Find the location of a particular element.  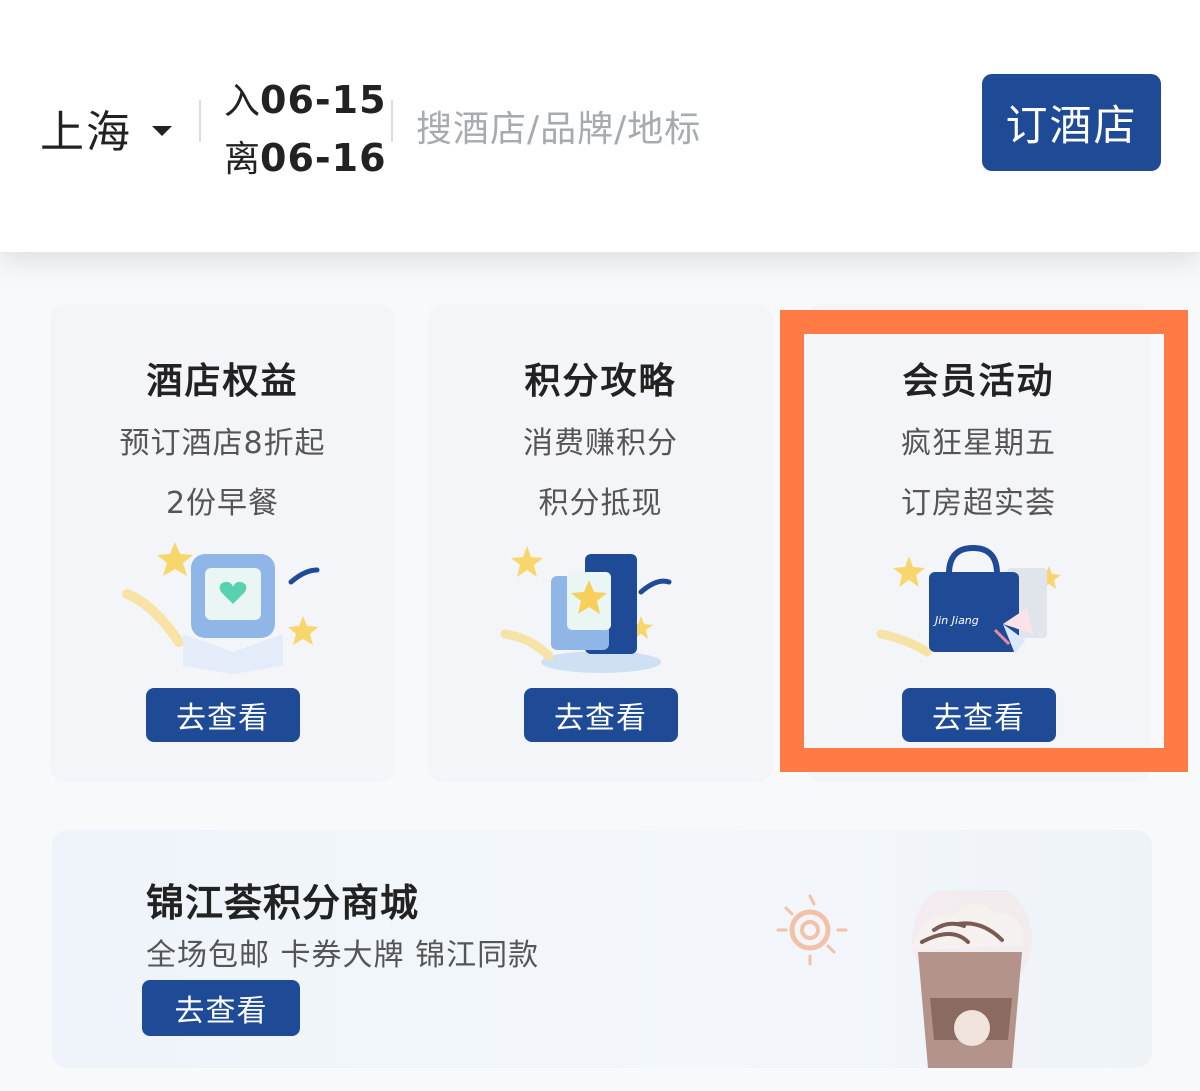

checkout-row: 离 06-16 is located at coordinates (305, 159).